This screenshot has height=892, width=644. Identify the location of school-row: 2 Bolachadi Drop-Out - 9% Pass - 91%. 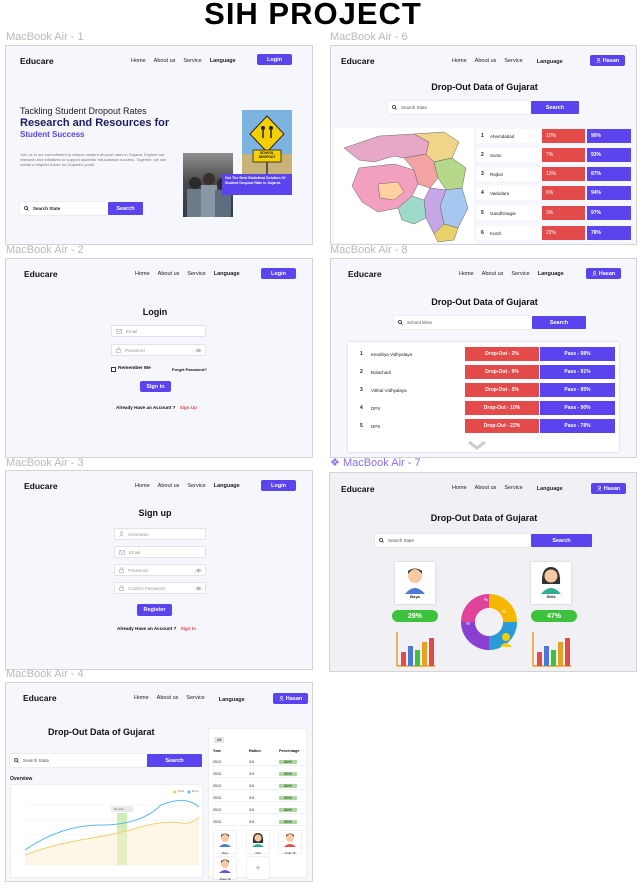
(484, 372).